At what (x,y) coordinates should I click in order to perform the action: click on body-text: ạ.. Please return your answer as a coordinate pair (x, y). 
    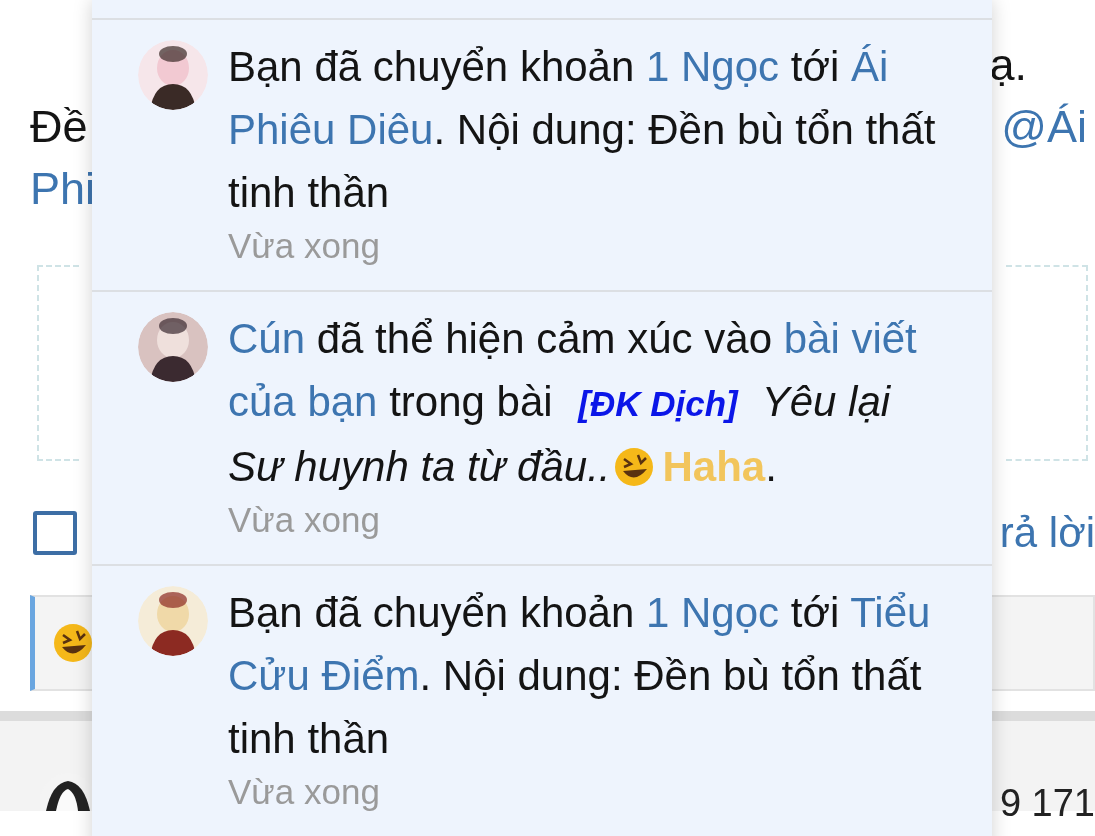
    Looking at the image, I should click on (1008, 65).